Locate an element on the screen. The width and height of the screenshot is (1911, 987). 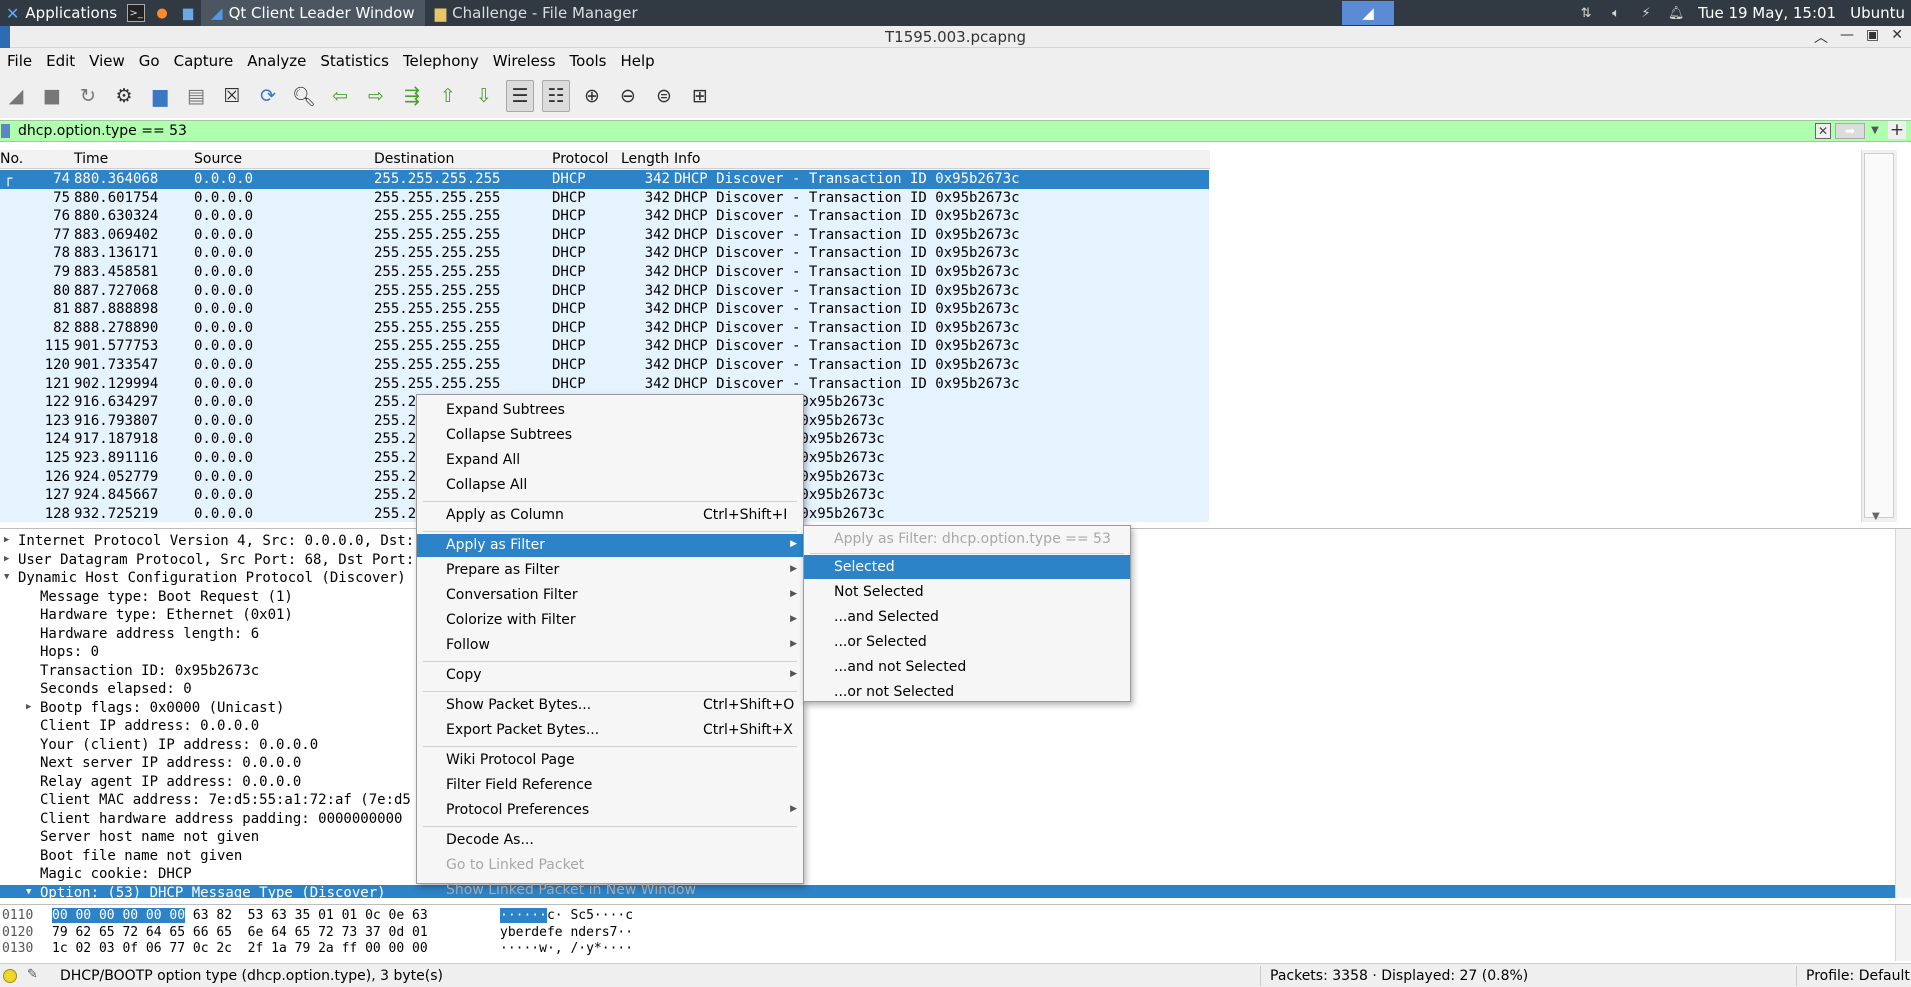
menu-item-wiki-protocol-page: Wiki Protocol Page is located at coordinates (610, 760).